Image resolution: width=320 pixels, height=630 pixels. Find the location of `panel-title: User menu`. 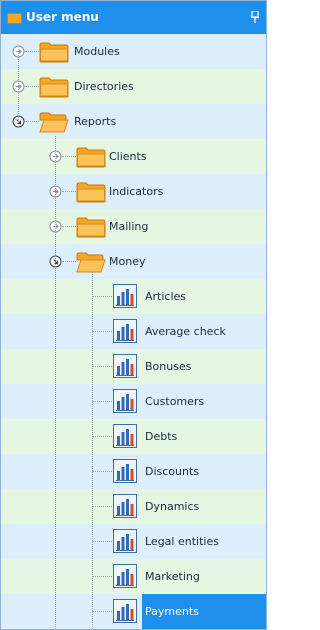

panel-title: User menu is located at coordinates (62, 17).